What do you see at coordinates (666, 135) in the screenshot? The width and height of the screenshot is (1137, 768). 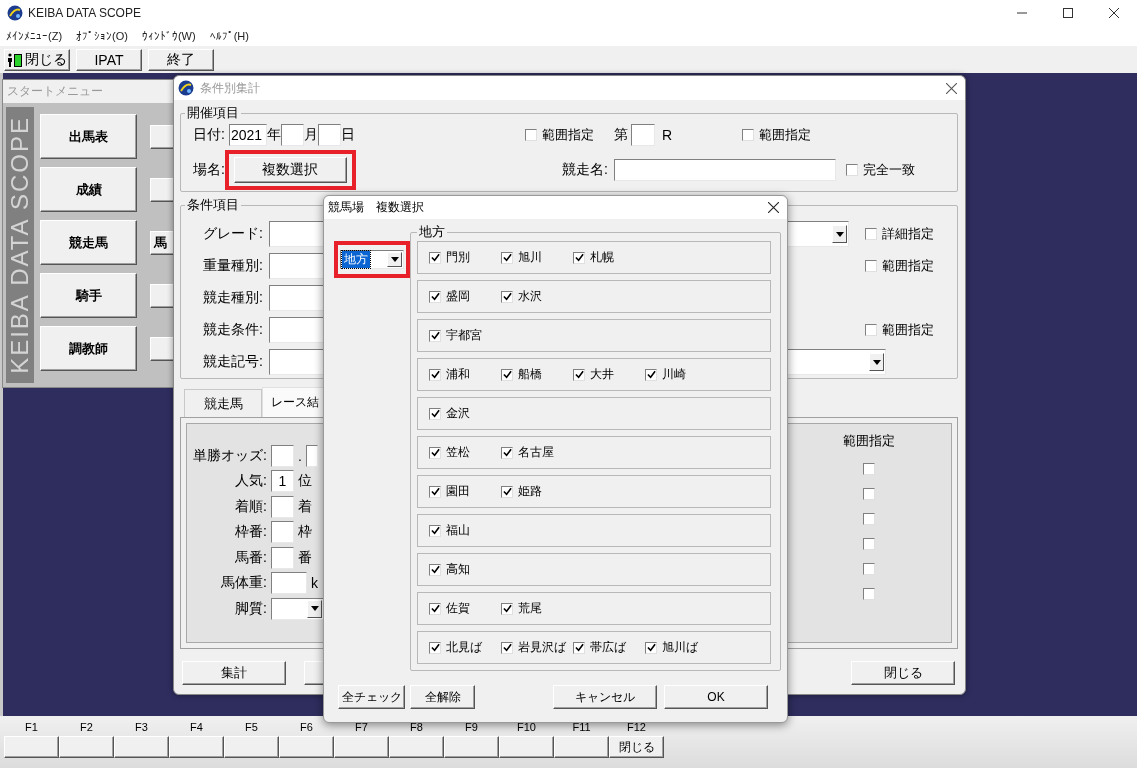 I see `unit-label: R` at bounding box center [666, 135].